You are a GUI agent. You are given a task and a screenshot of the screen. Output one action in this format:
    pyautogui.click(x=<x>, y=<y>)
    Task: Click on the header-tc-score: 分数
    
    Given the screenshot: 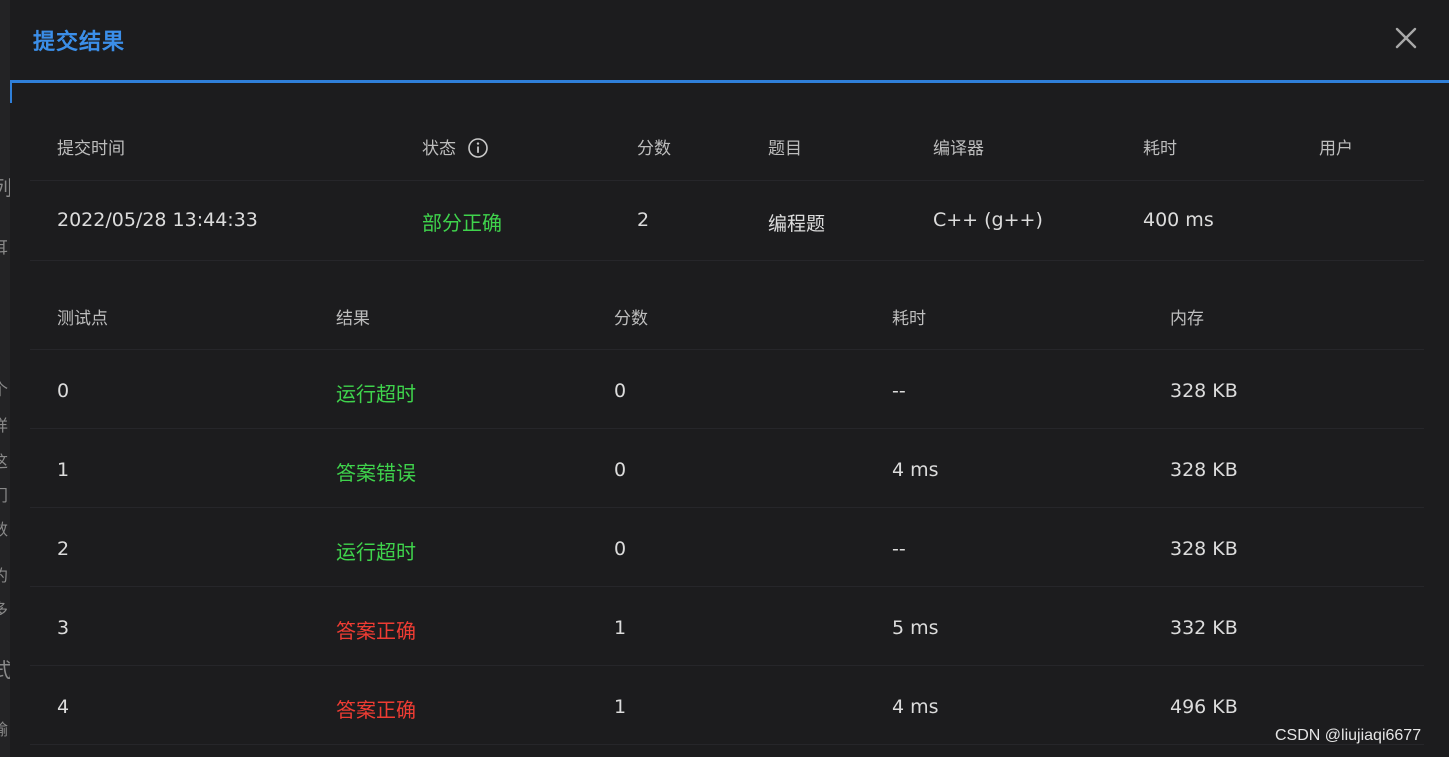 What is the action you would take?
    pyautogui.click(x=631, y=319)
    